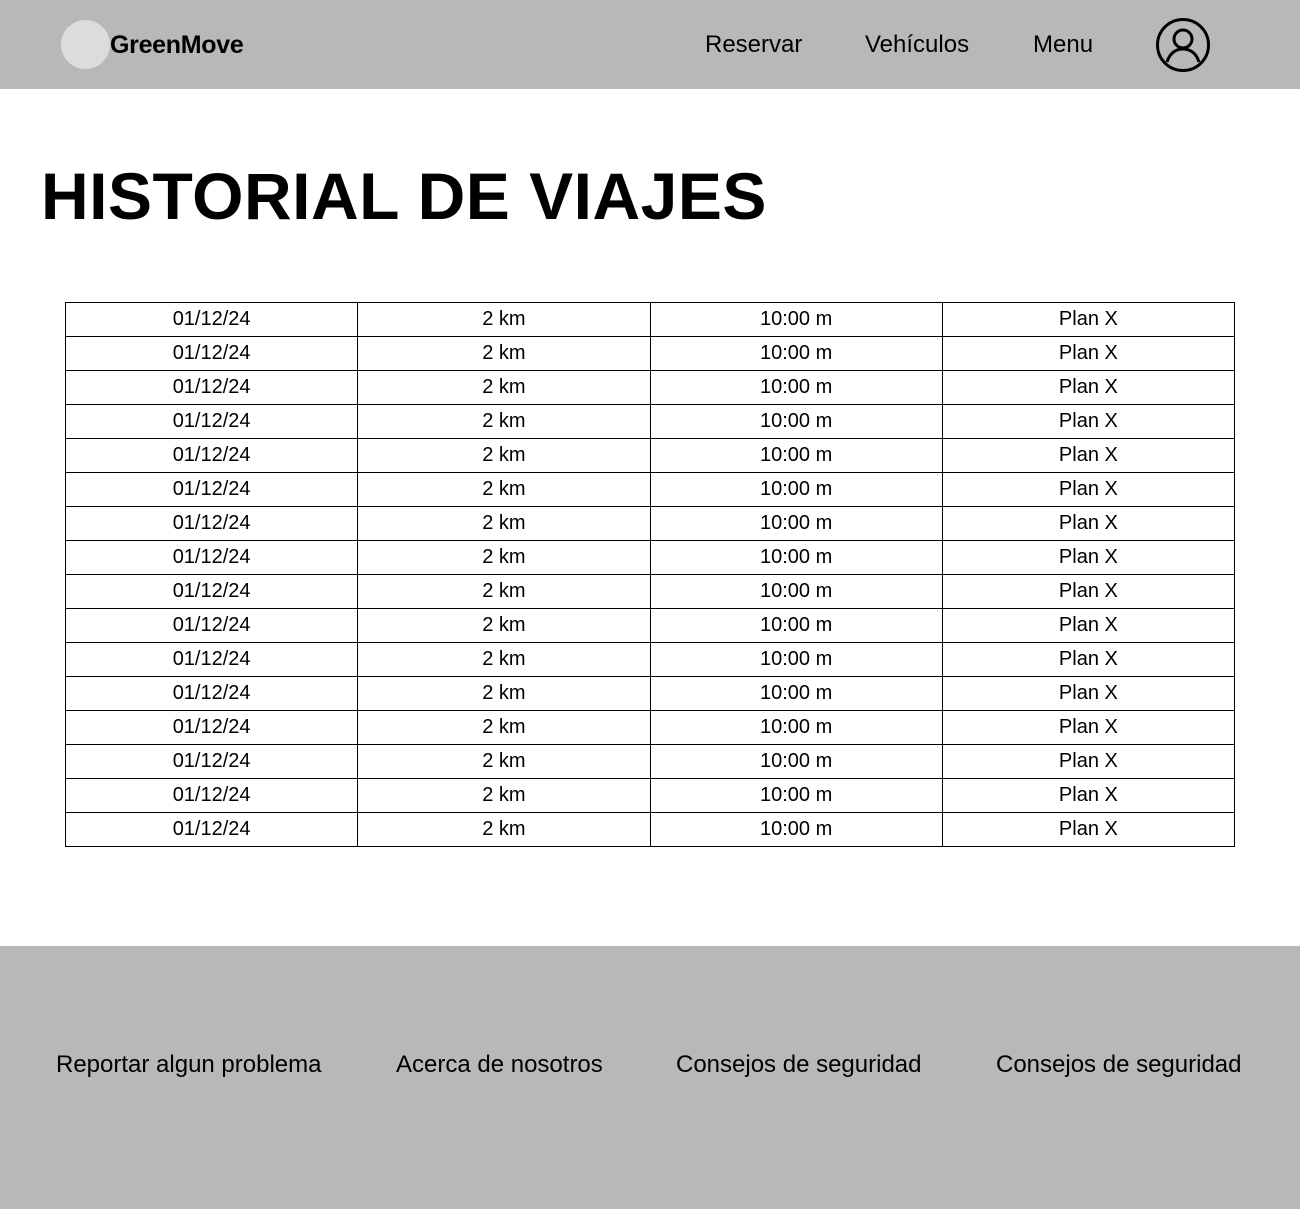  I want to click on nav-link-vehiculos: Vehículos, so click(917, 45).